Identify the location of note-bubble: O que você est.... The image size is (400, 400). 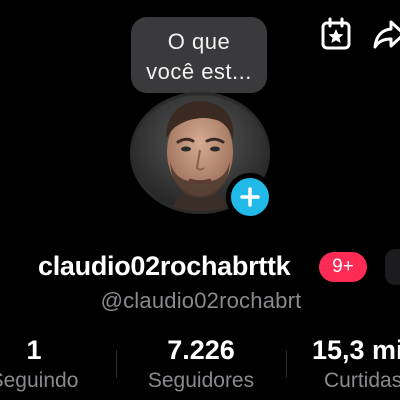
(199, 55).